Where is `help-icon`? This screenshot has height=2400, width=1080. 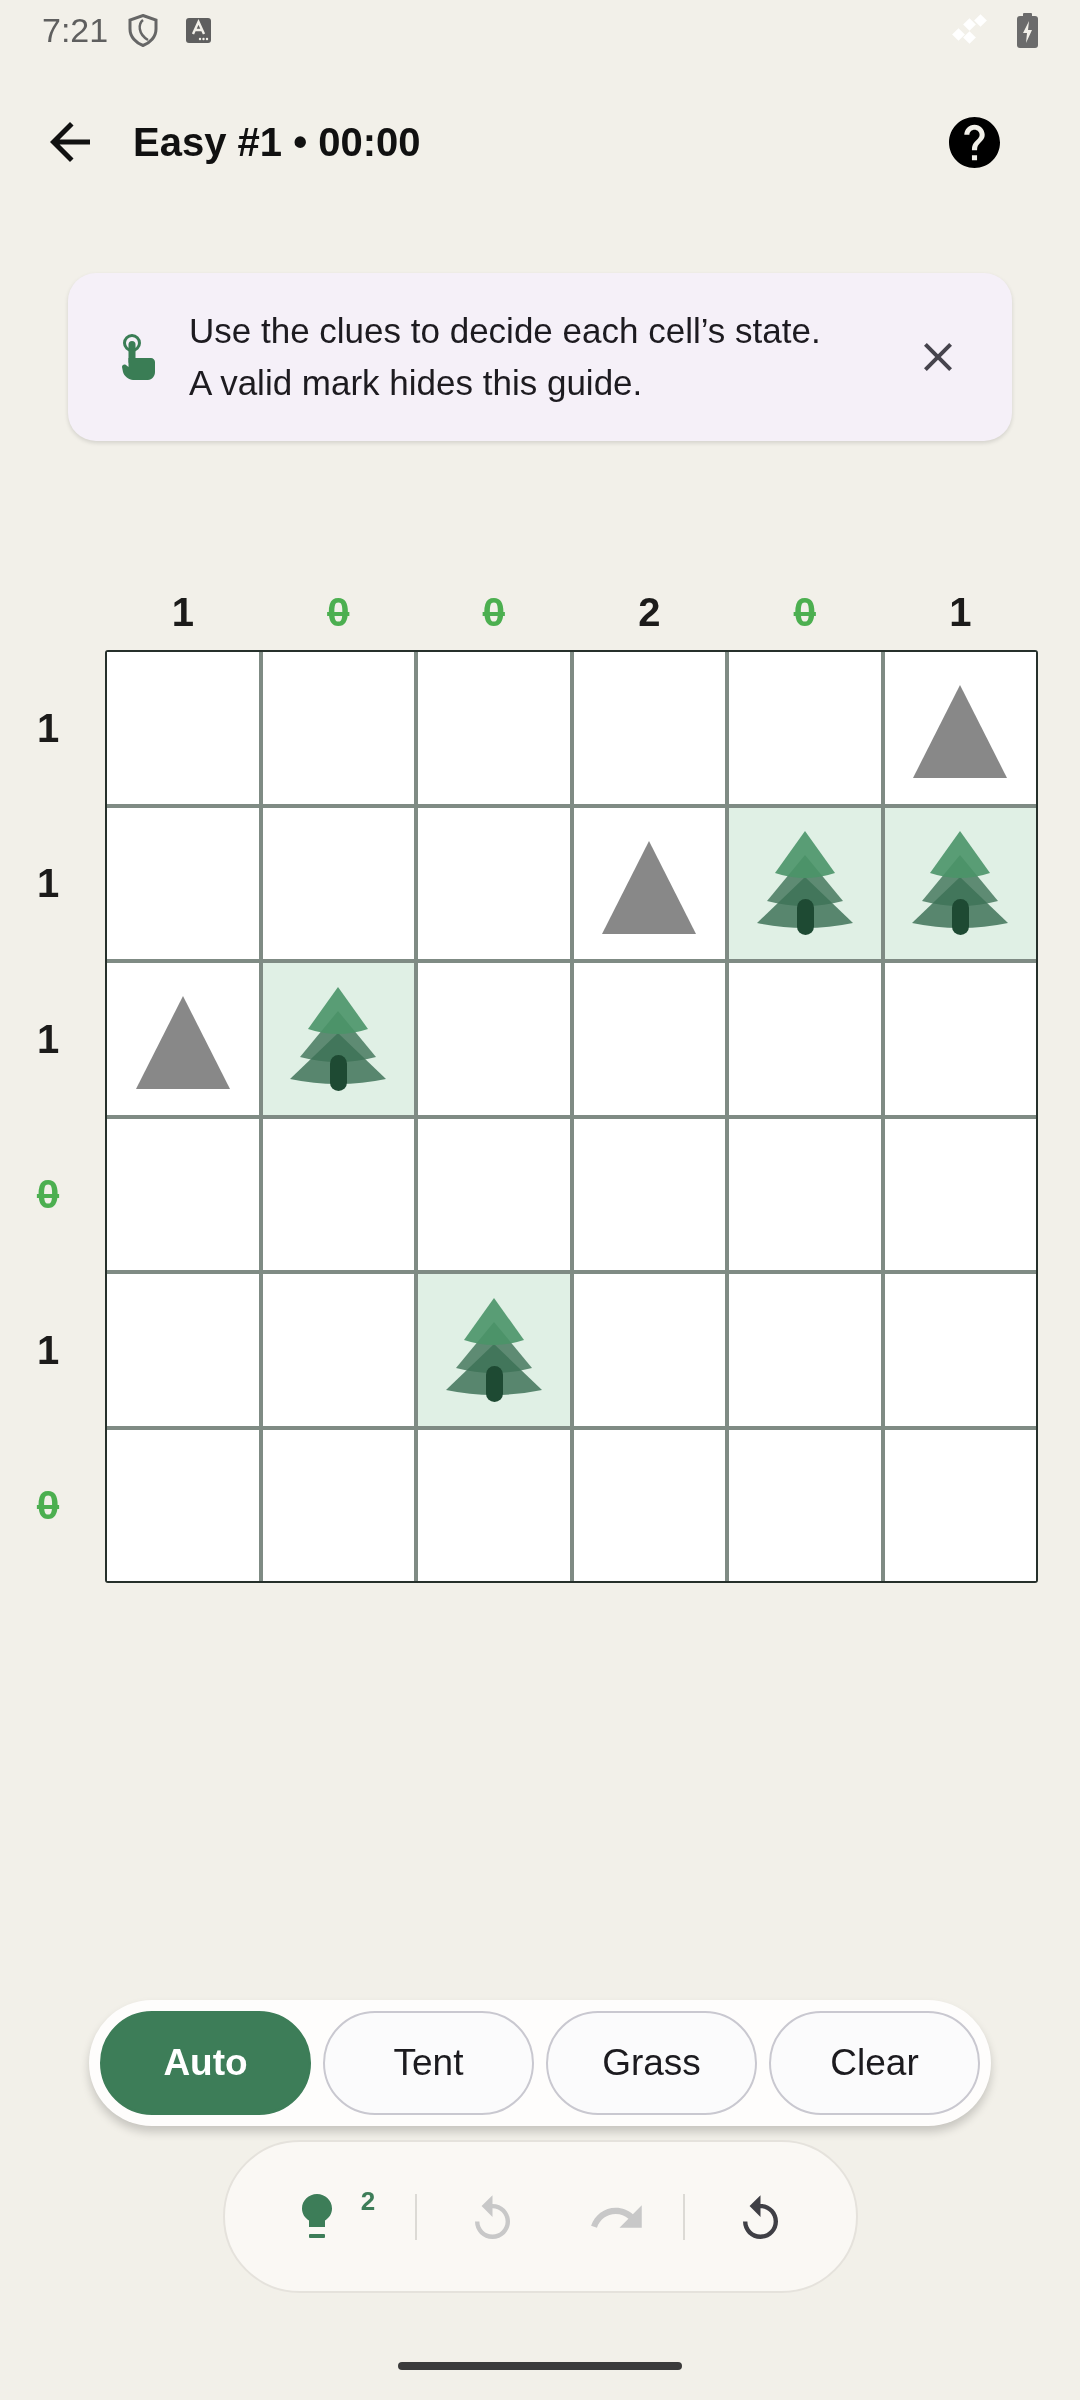
help-icon is located at coordinates (974, 142).